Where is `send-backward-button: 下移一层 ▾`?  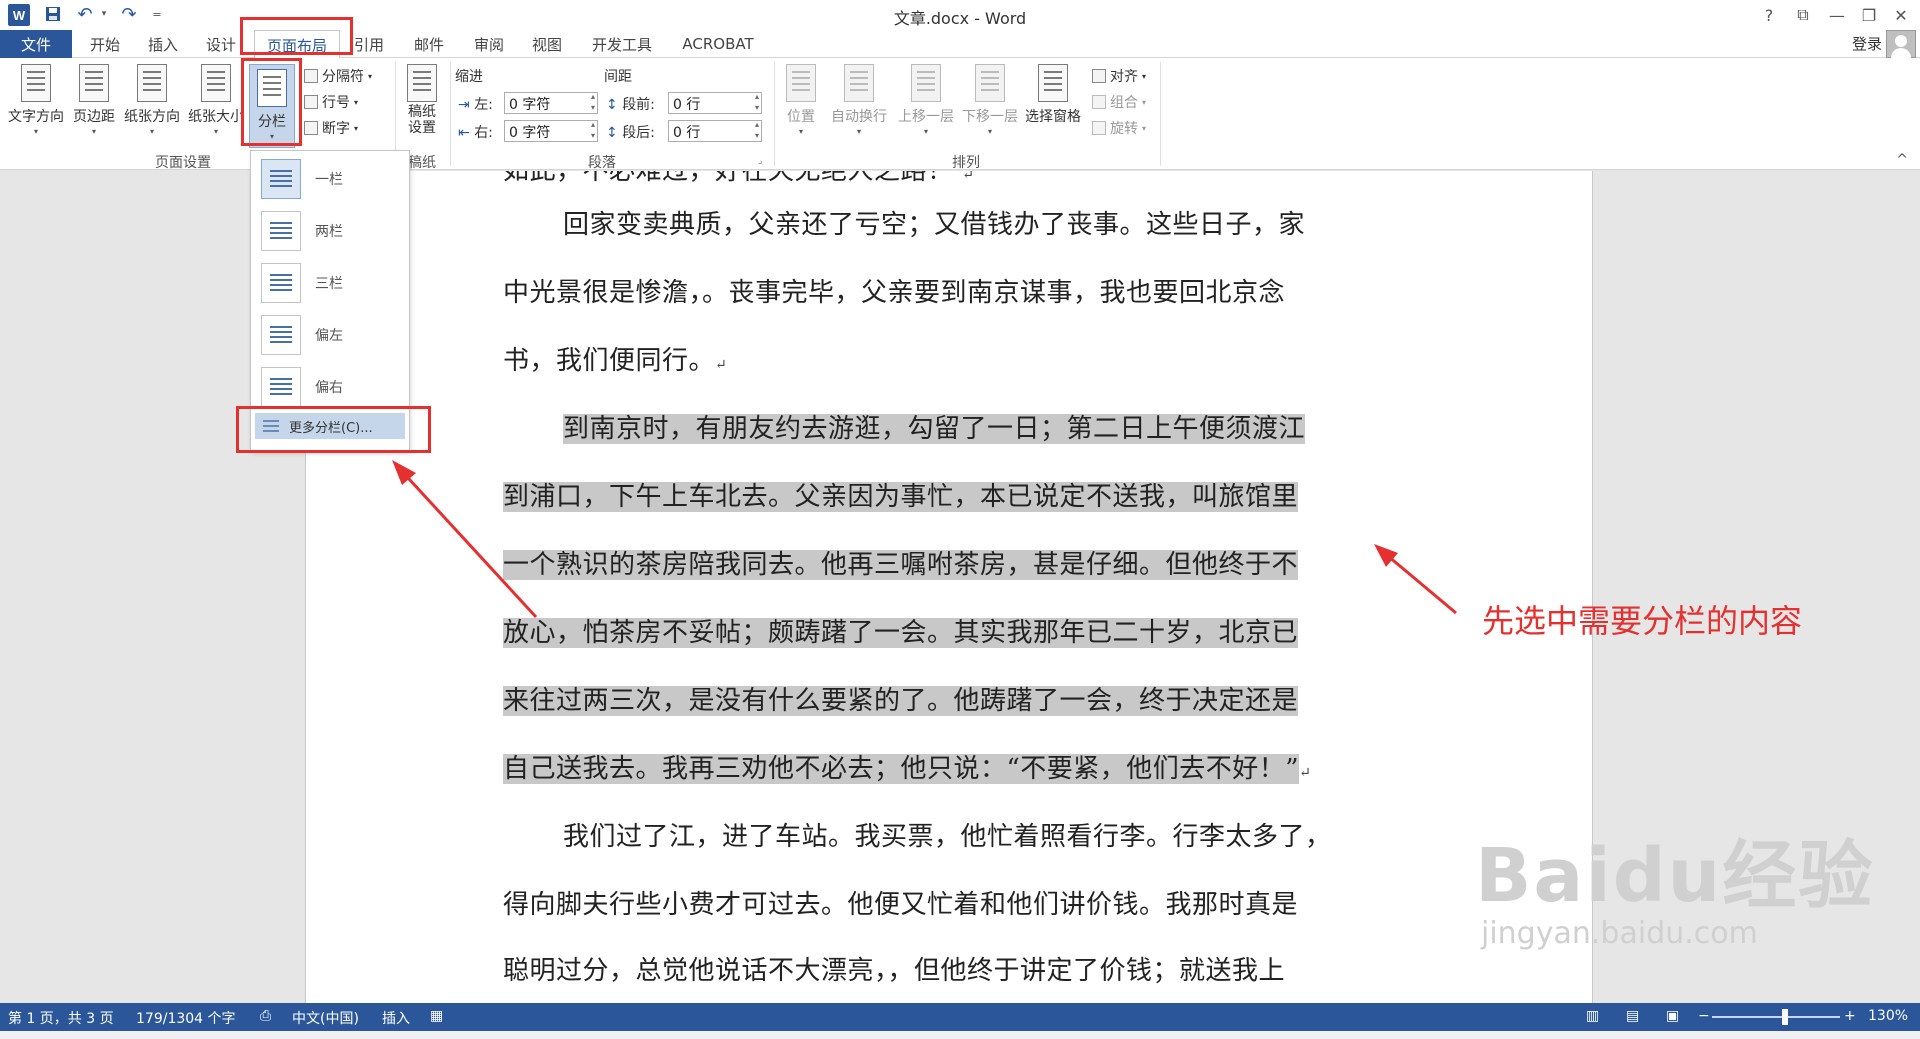 send-backward-button: 下移一层 ▾ is located at coordinates (990, 98).